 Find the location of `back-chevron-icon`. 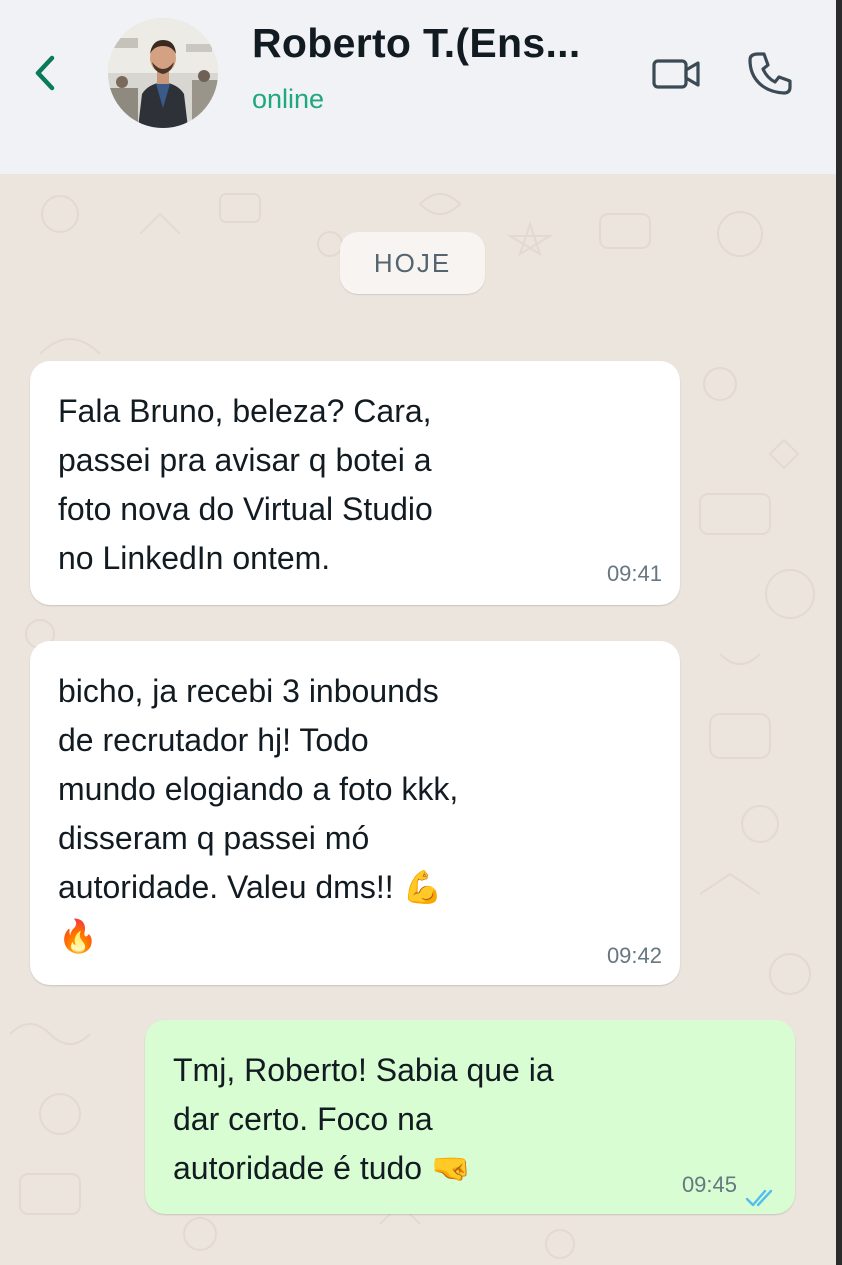

back-chevron-icon is located at coordinates (46, 73).